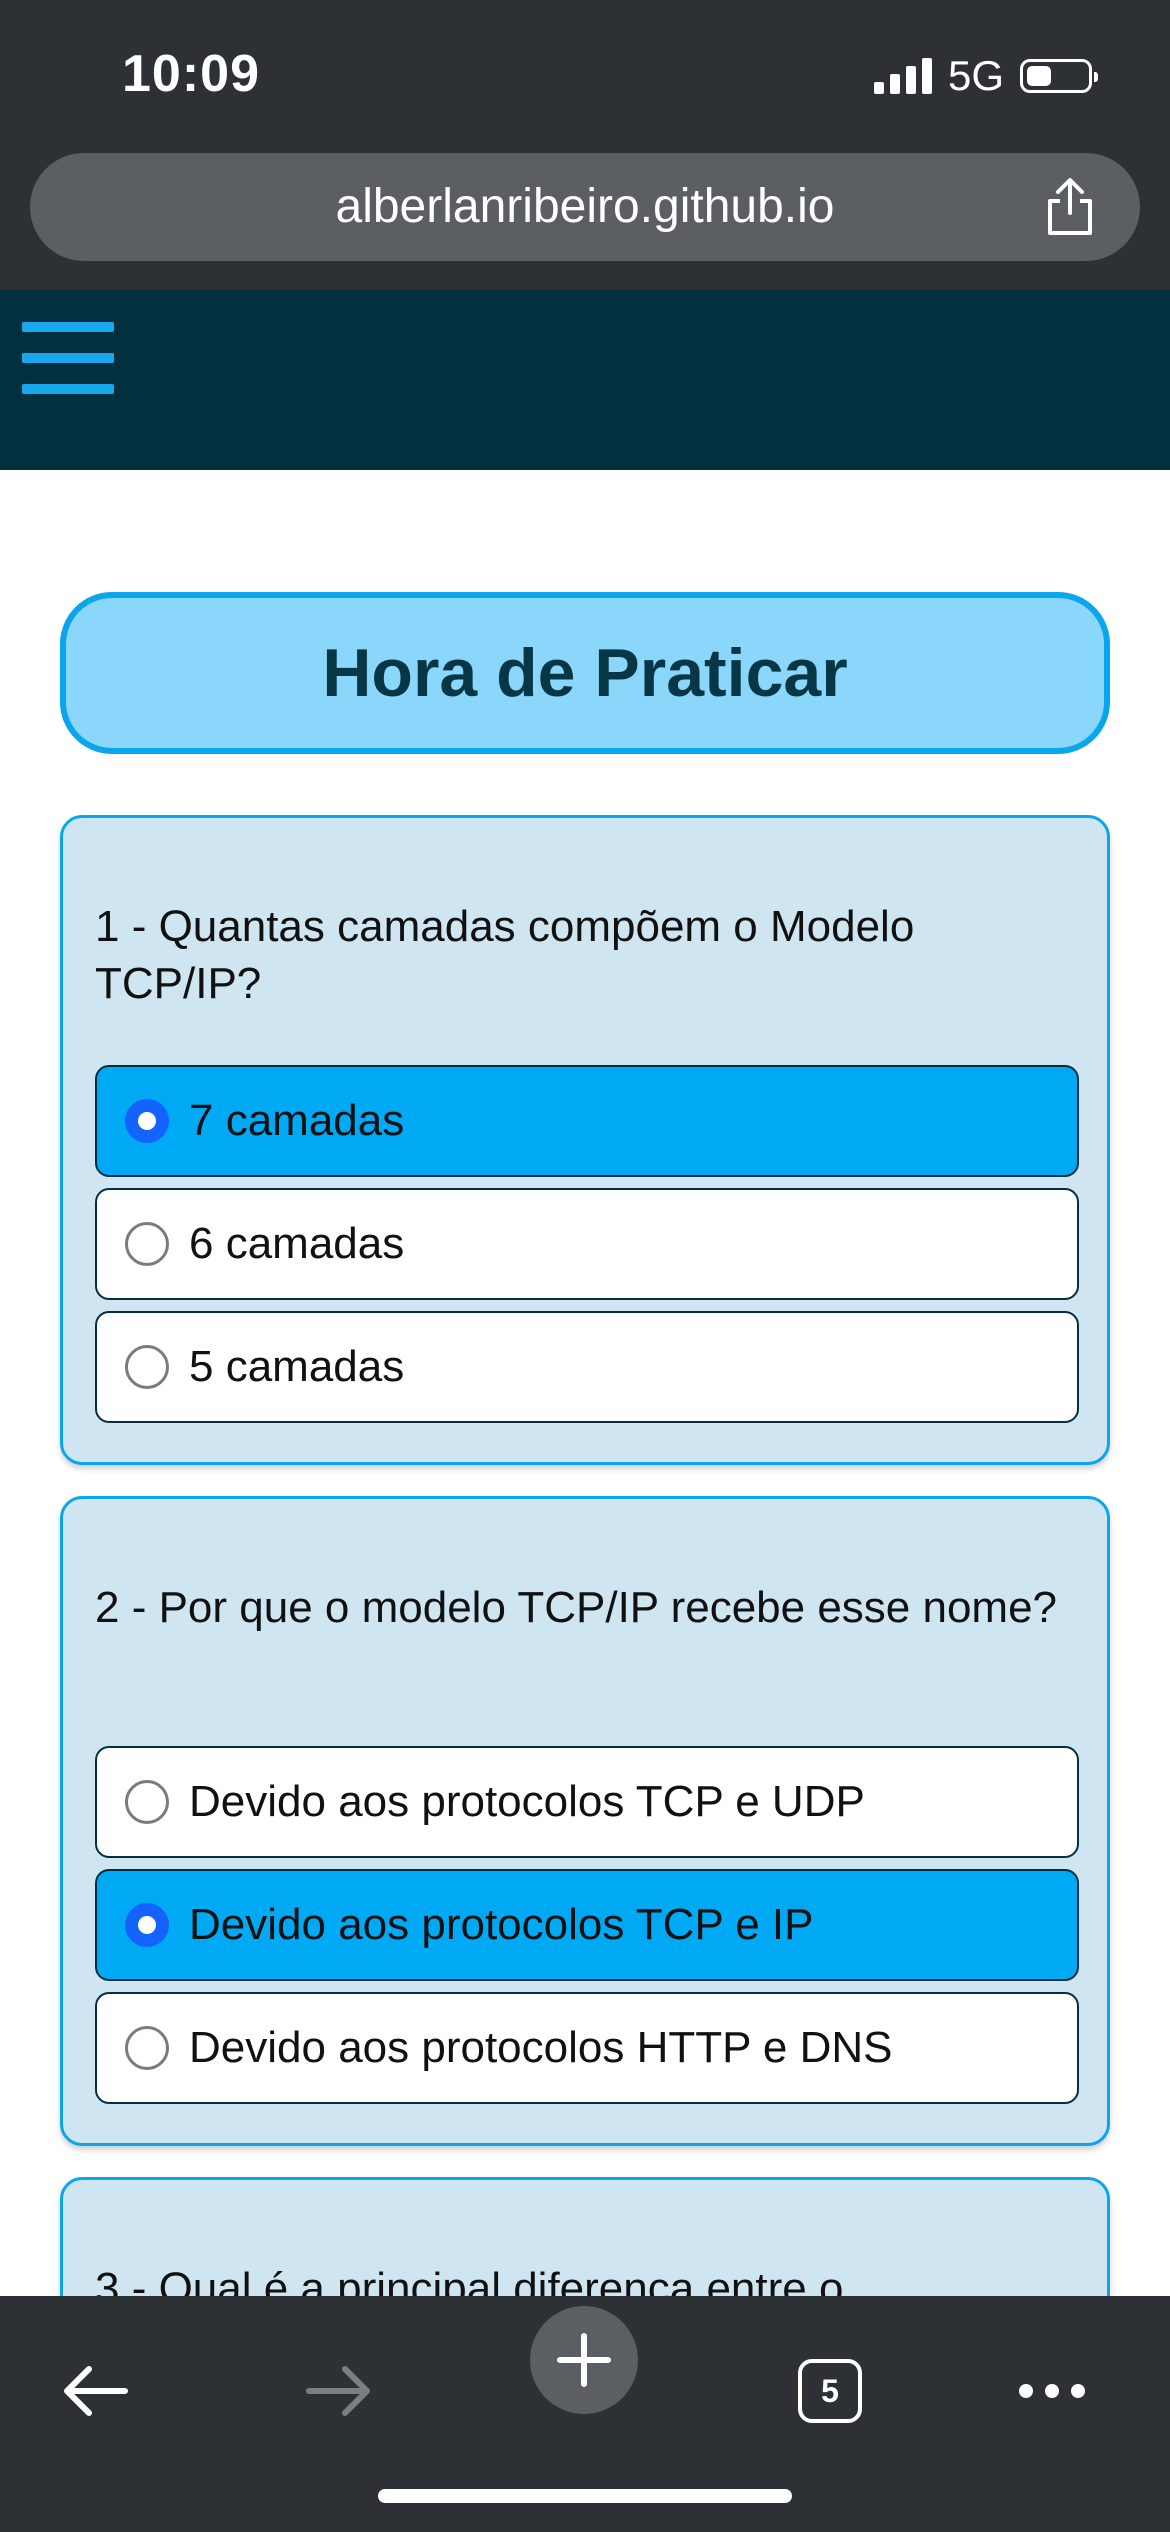  Describe the element at coordinates (501, 1924) in the screenshot. I see `option-label: Devido aos protocolos TCP e IP` at that location.